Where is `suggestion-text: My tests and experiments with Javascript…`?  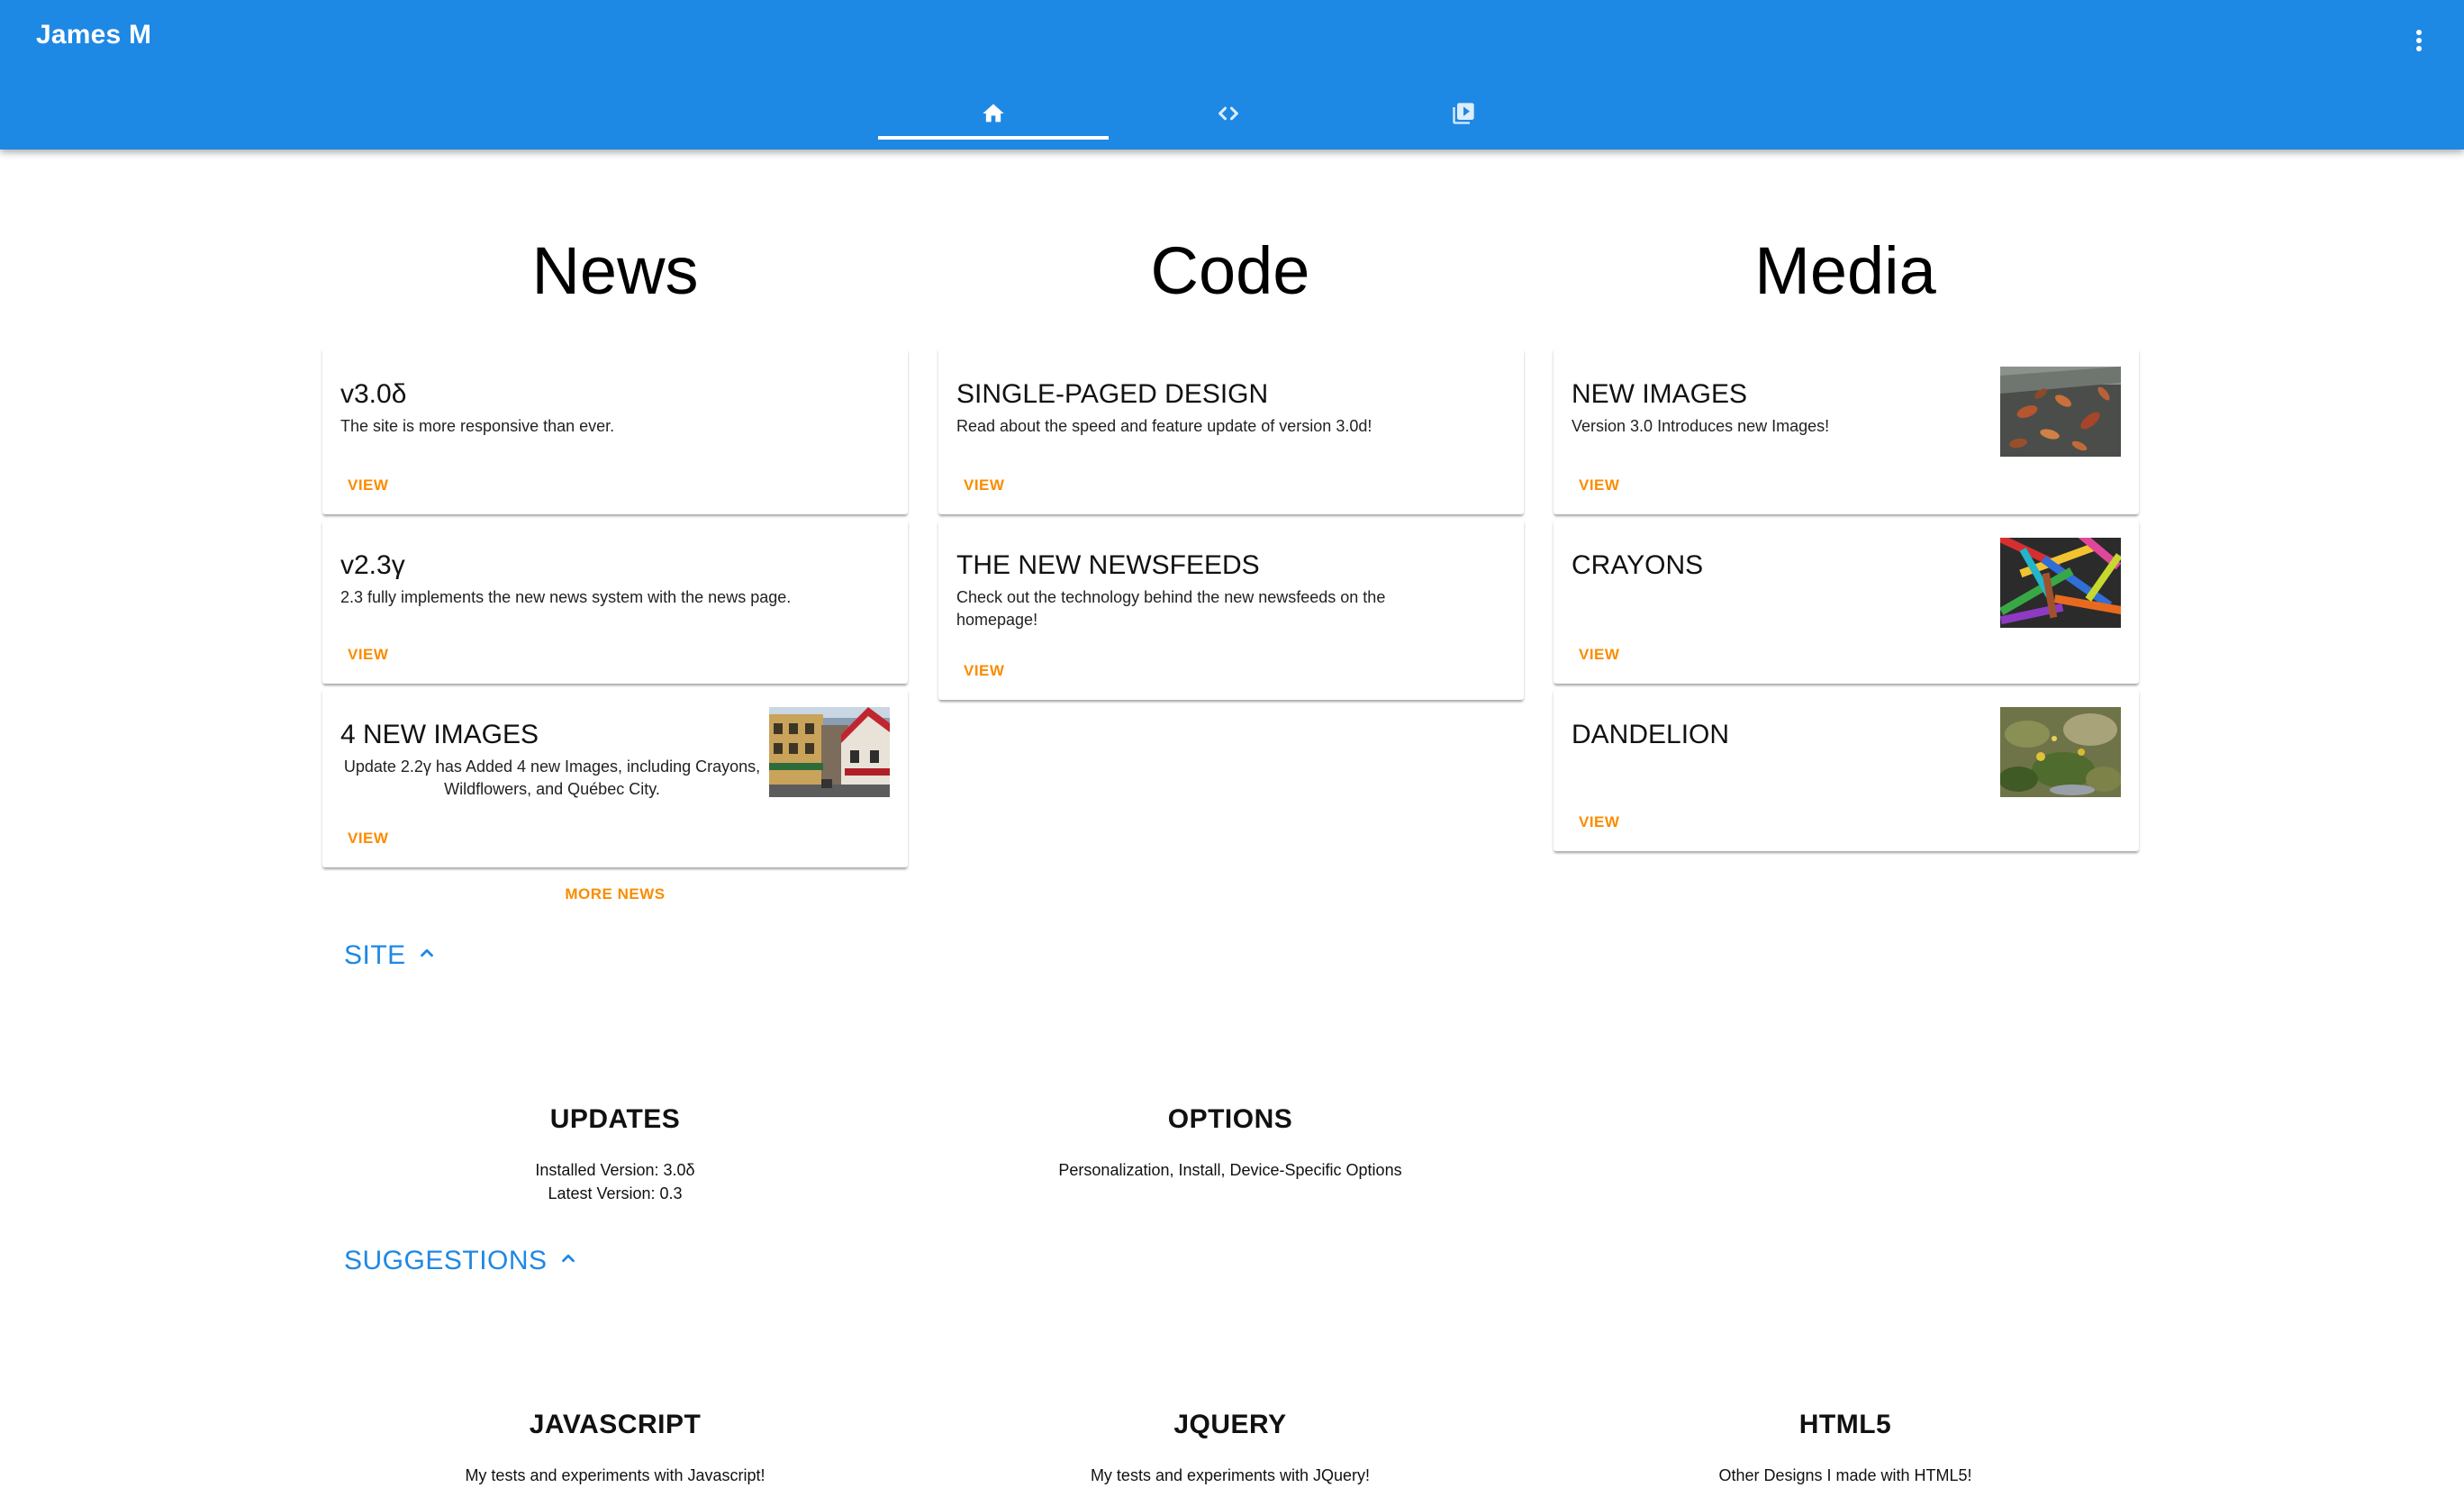
suggestion-text: My tests and experiments with Javascript… is located at coordinates (615, 1475).